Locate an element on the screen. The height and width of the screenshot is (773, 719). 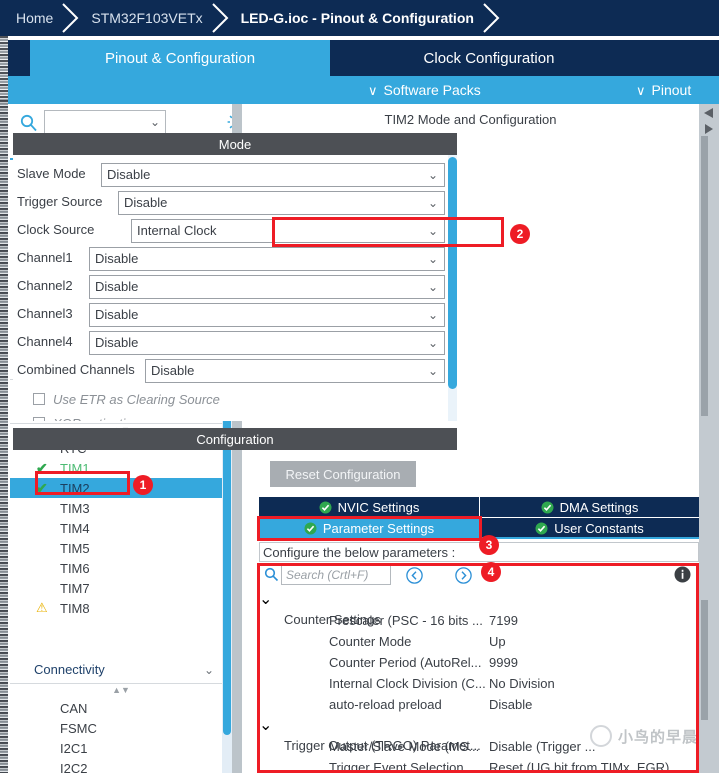
peripheral-item-tim8: ⚠ TIM8 is located at coordinates (121, 608).